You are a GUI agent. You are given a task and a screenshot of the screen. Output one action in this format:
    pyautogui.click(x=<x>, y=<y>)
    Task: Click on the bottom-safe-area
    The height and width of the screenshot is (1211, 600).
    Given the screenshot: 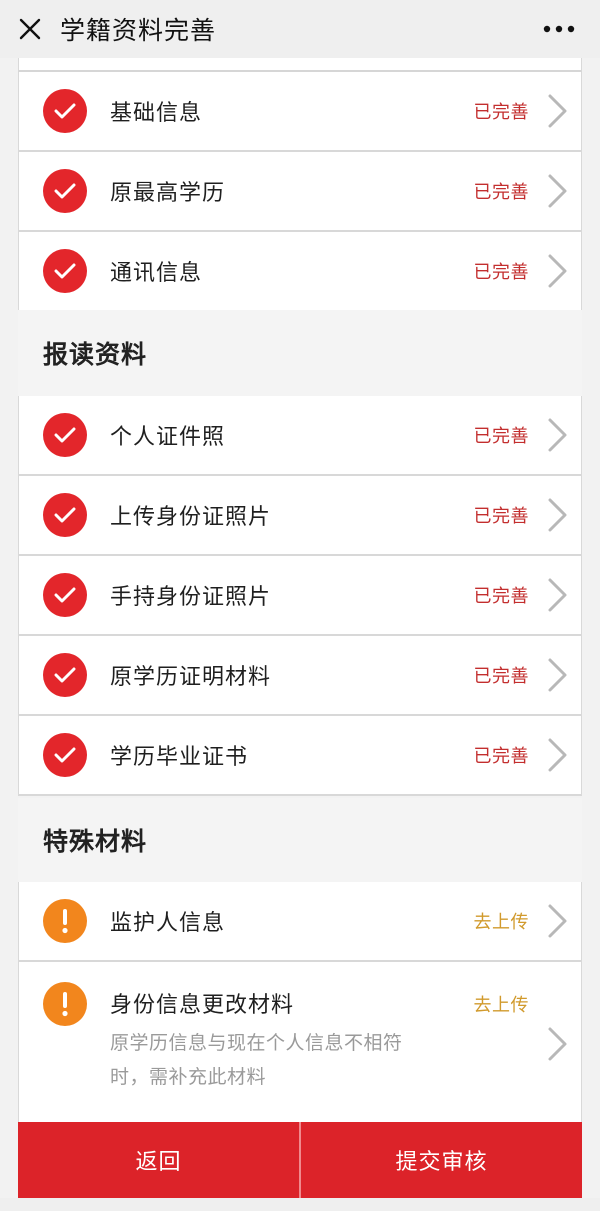 What is the action you would take?
    pyautogui.click(x=300, y=1204)
    